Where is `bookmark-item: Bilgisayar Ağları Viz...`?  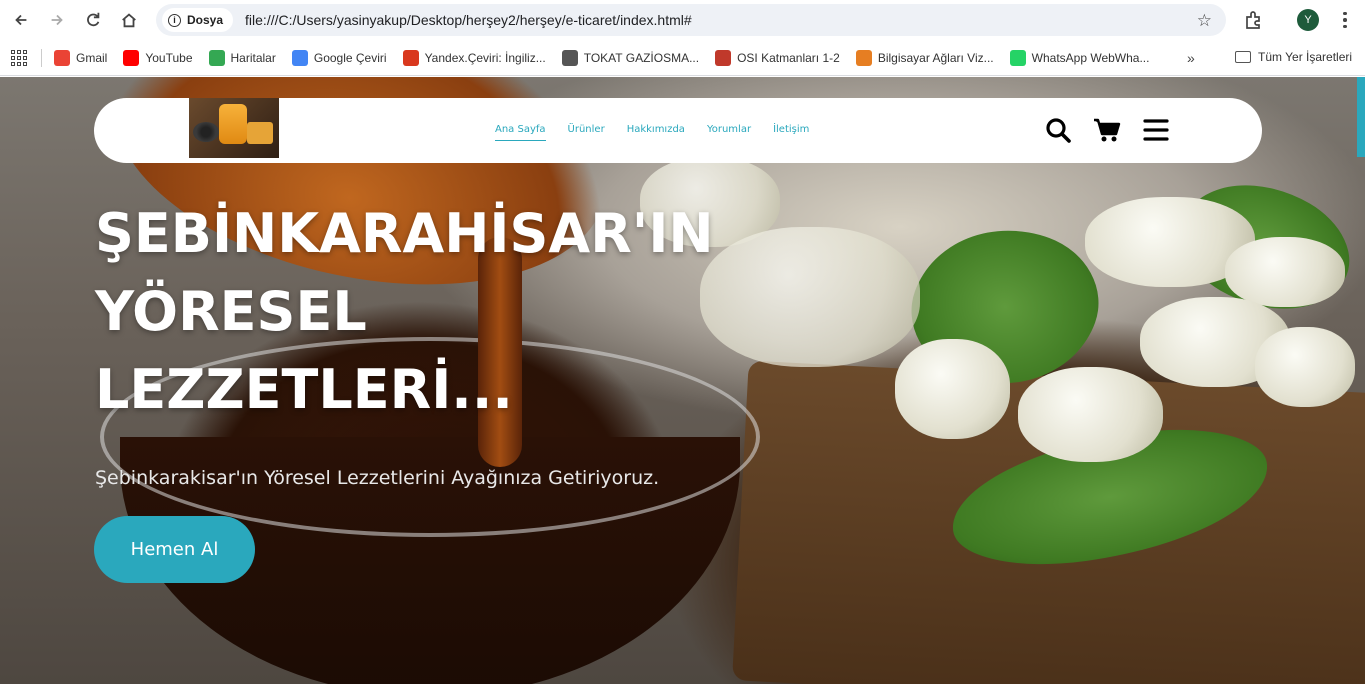 bookmark-item: Bilgisayar Ağları Viz... is located at coordinates (924, 57).